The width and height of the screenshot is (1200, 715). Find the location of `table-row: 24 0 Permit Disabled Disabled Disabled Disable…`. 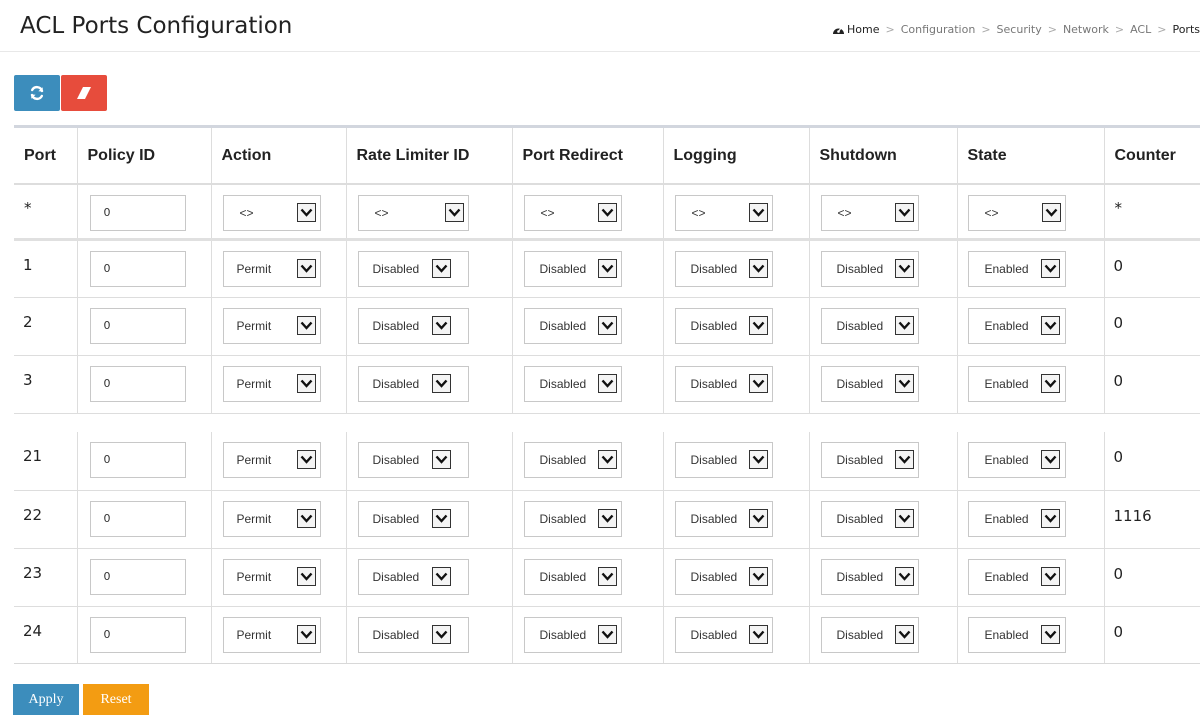

table-row: 24 0 Permit Disabled Disabled Disabled Disable… is located at coordinates (607, 634).